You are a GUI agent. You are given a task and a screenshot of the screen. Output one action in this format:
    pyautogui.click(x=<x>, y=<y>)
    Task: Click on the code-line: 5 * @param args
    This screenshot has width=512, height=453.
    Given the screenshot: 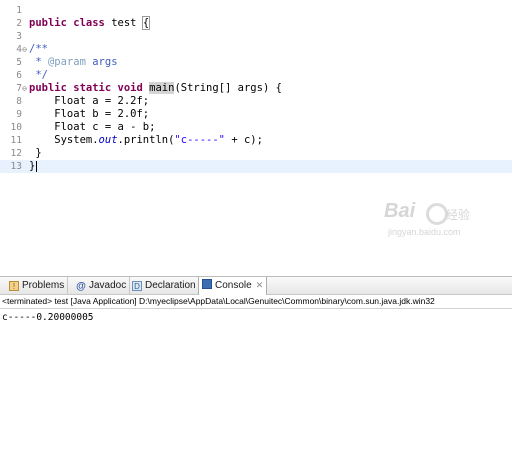 What is the action you would take?
    pyautogui.click(x=256, y=62)
    